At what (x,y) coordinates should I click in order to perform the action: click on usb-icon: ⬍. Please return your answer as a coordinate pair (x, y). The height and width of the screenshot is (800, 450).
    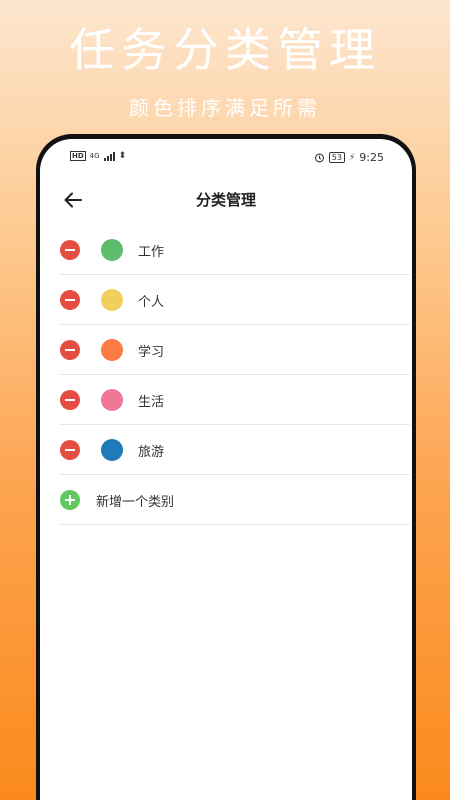
    Looking at the image, I should click on (122, 156).